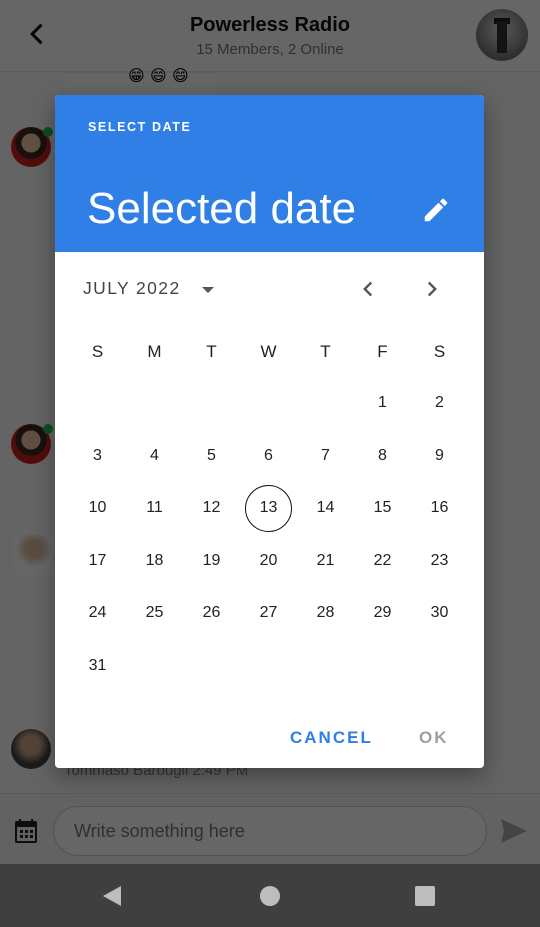 The width and height of the screenshot is (540, 927). I want to click on pencil-icon, so click(436, 210).